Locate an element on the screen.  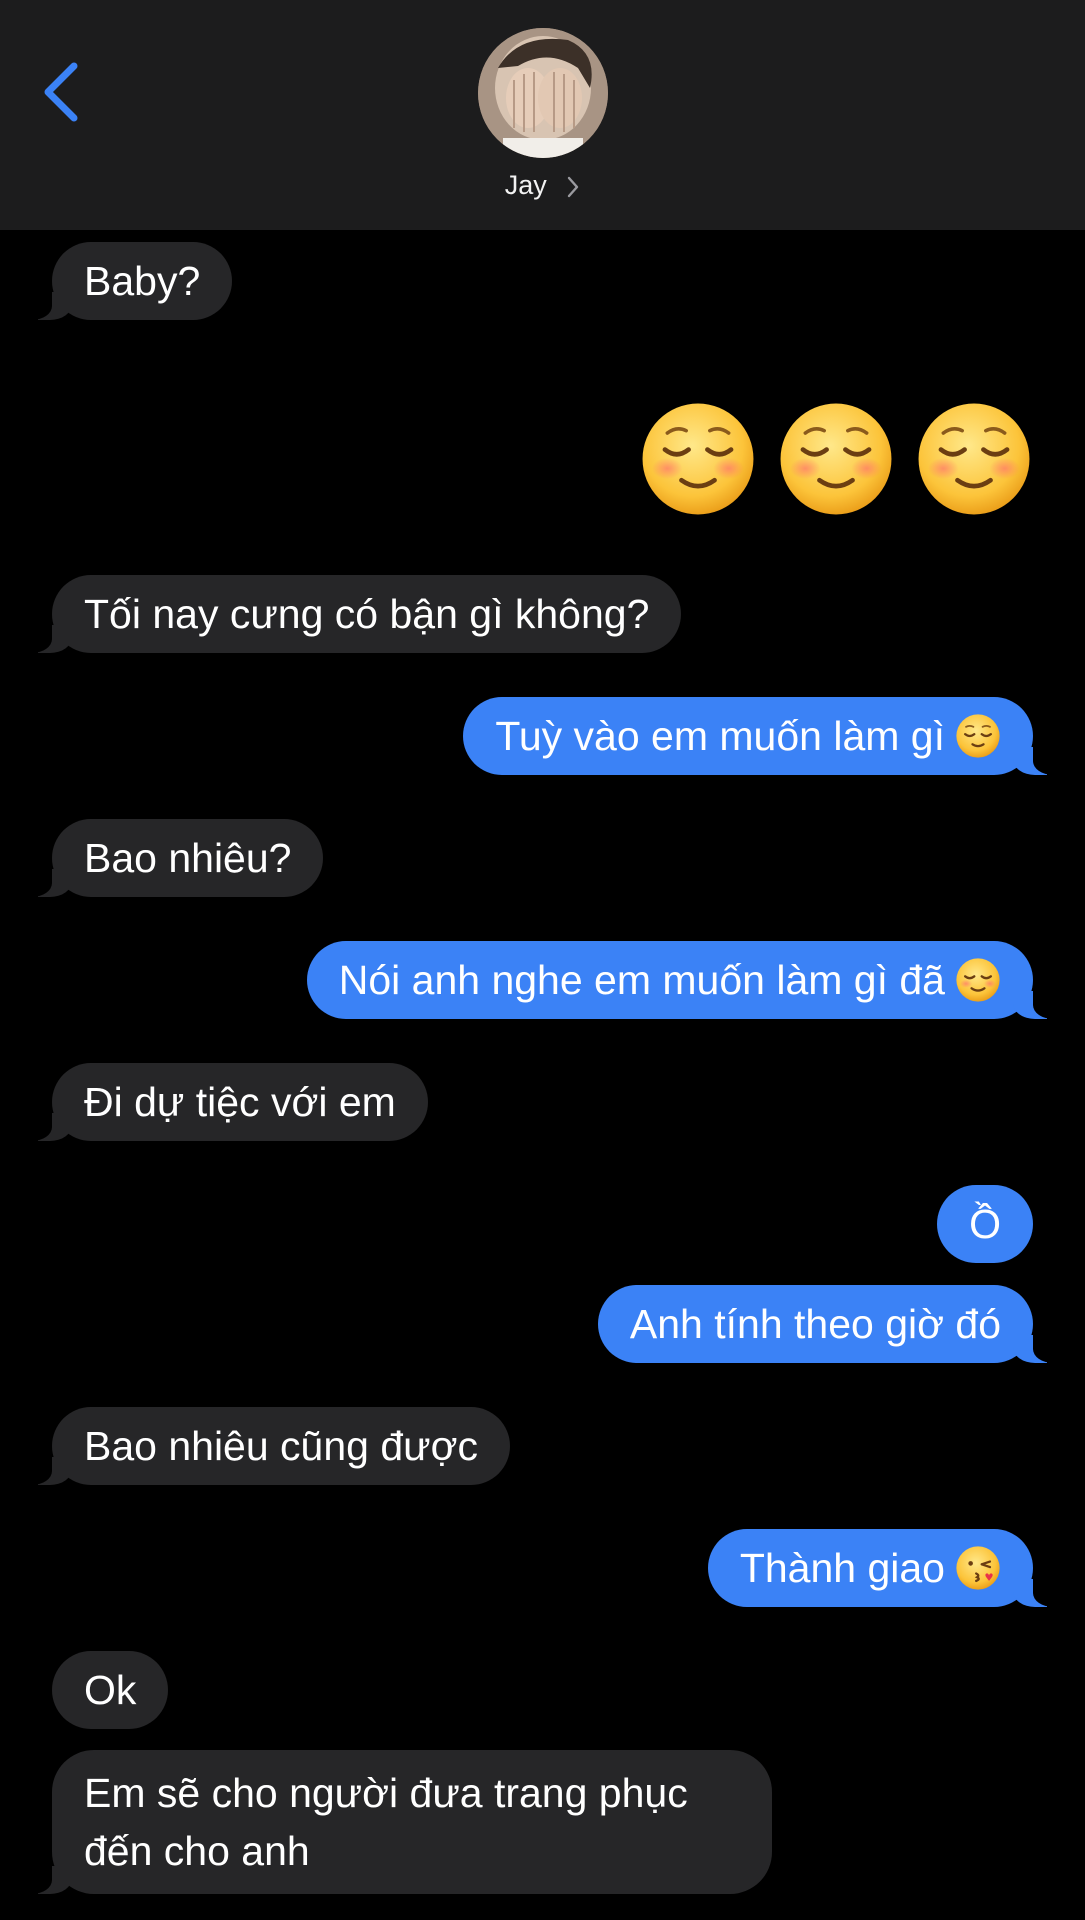
message-text: Ồ is located at coordinates (985, 1224).